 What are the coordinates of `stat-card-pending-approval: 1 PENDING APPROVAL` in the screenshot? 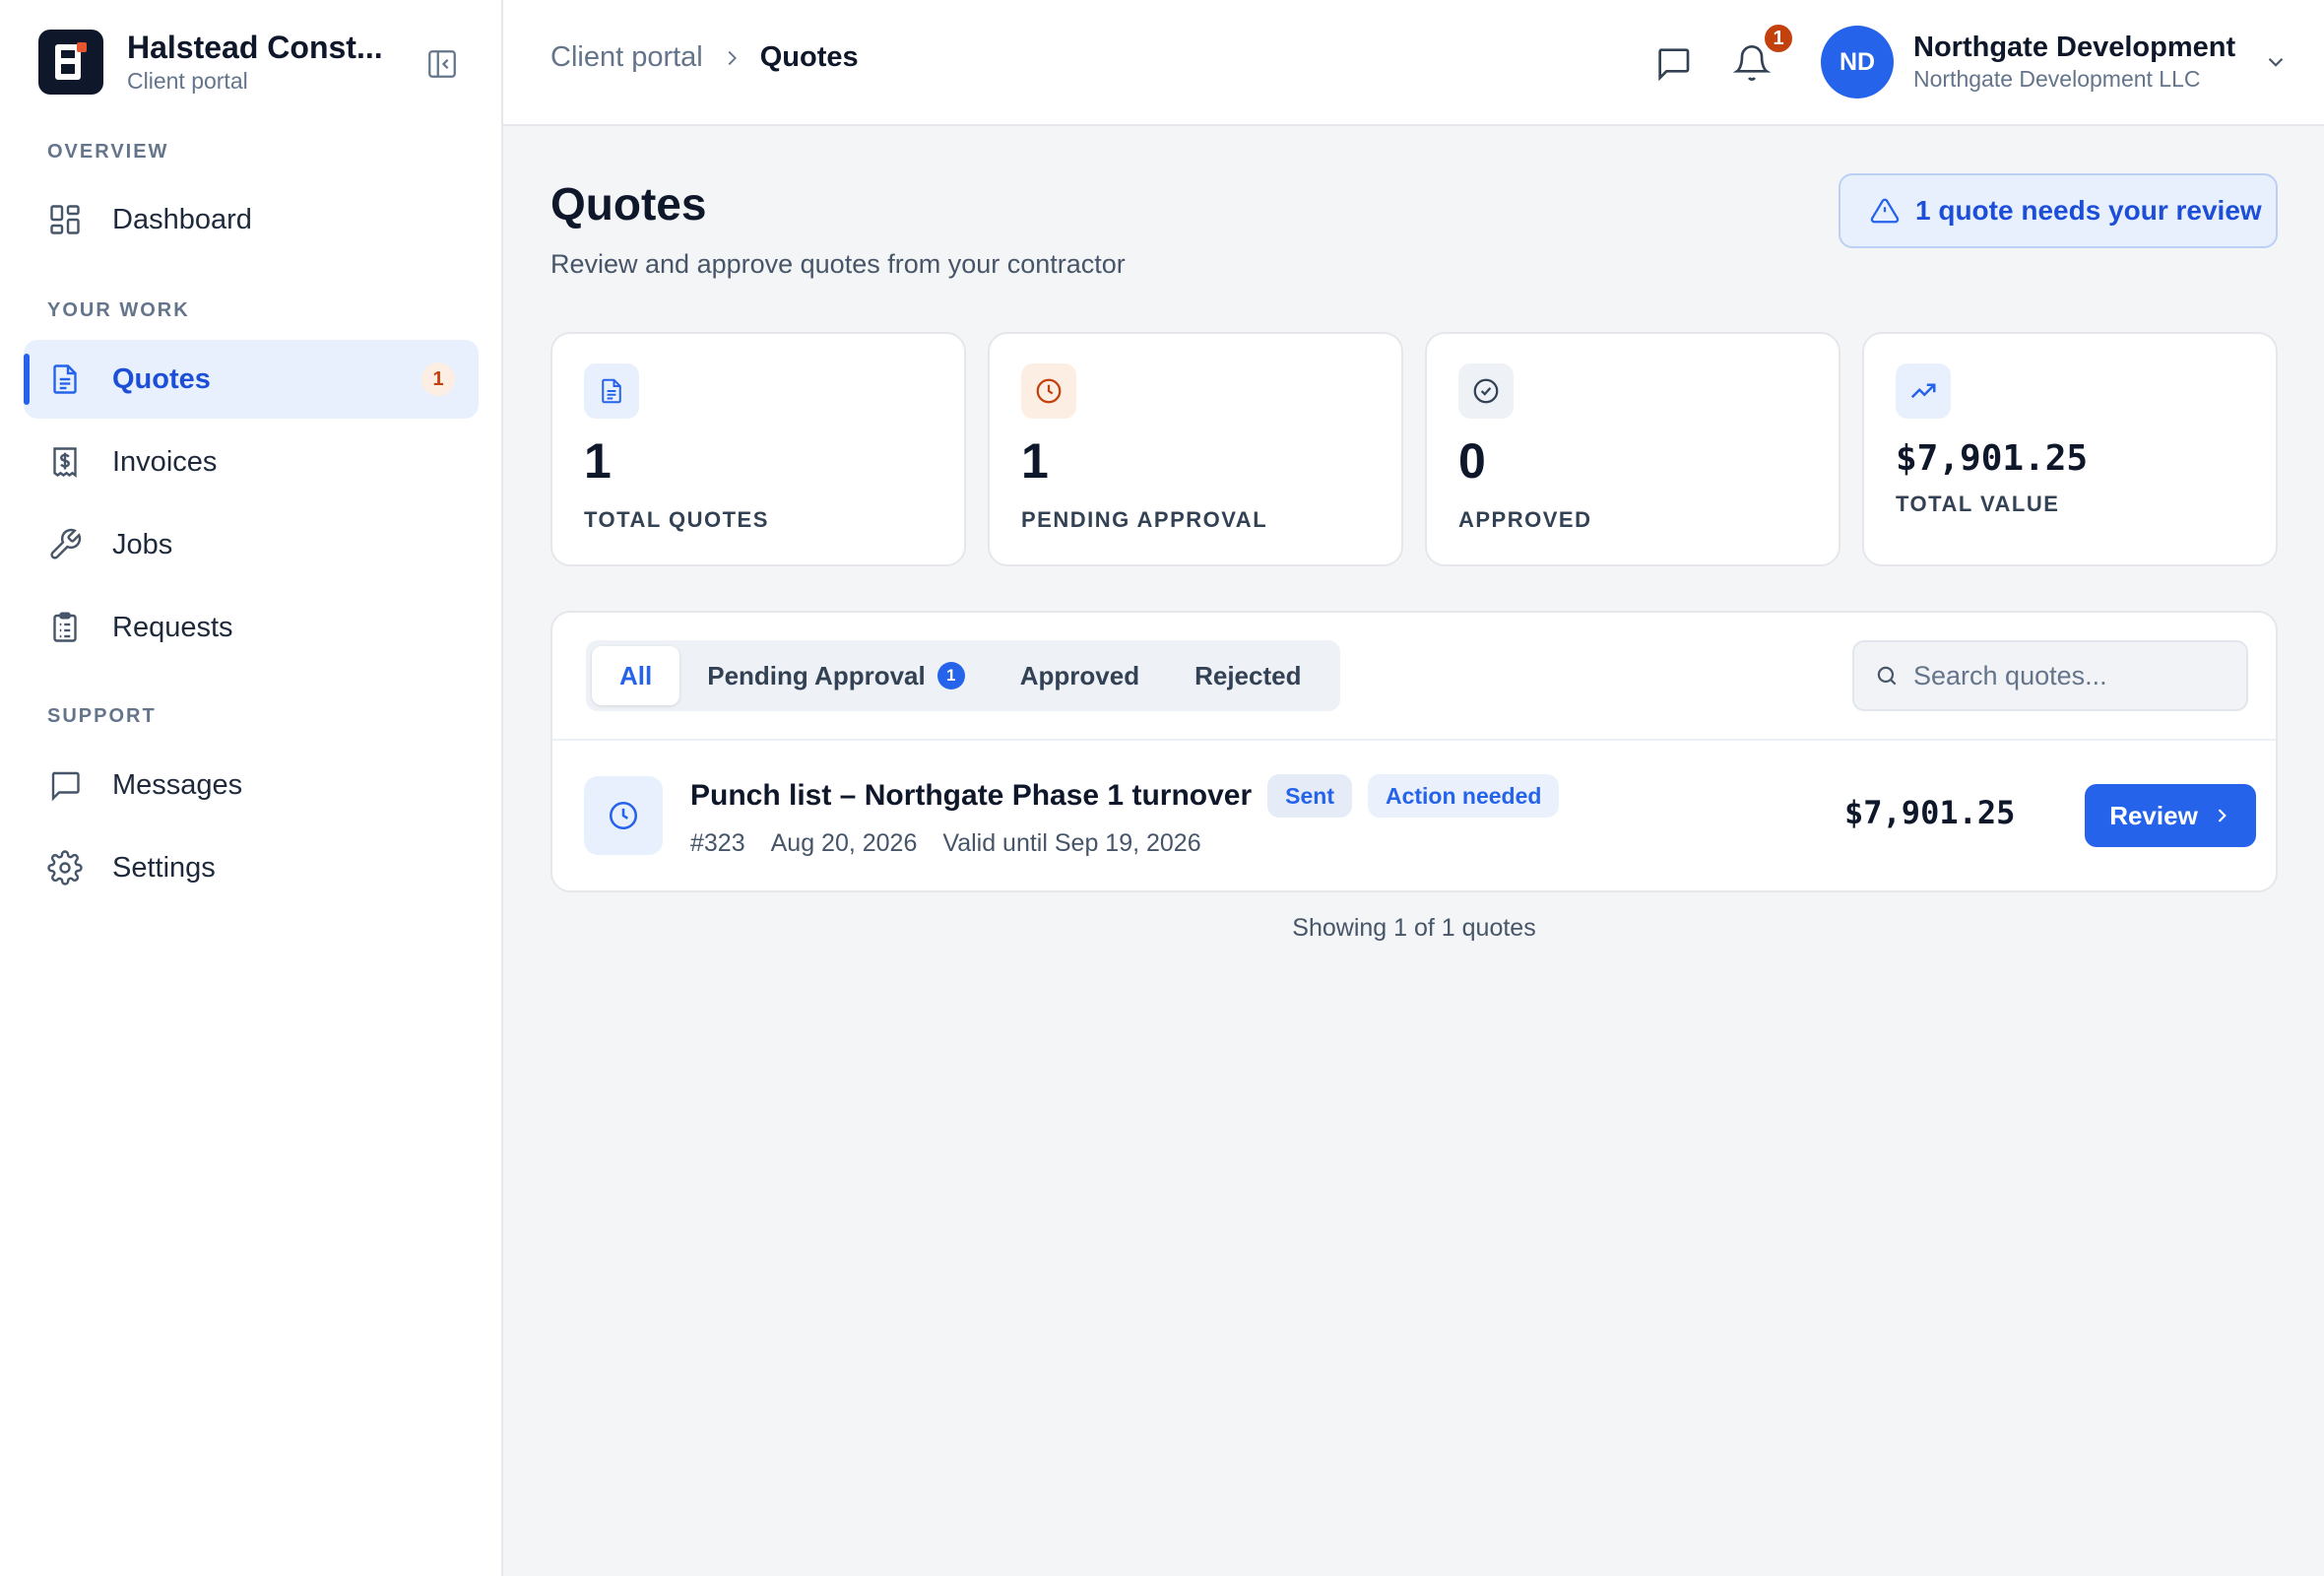 It's located at (1196, 449).